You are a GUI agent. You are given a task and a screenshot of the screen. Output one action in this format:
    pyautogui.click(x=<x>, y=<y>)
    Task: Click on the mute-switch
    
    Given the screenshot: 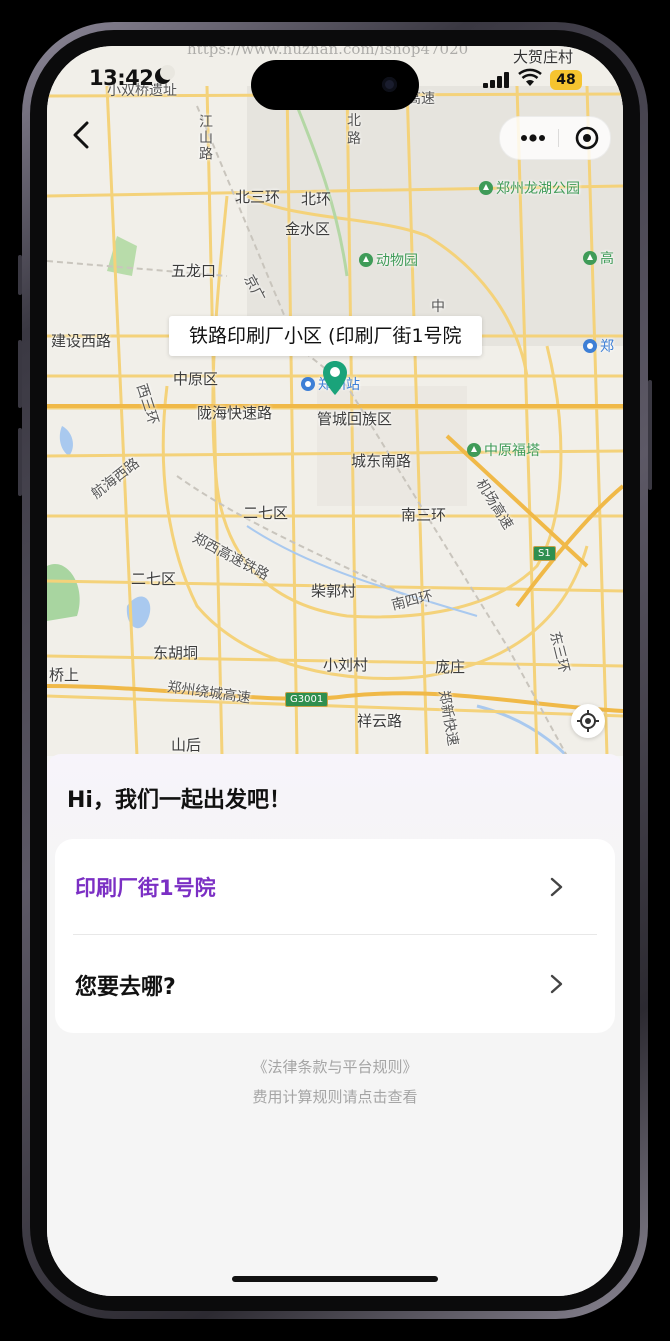 What is the action you would take?
    pyautogui.click(x=20, y=275)
    